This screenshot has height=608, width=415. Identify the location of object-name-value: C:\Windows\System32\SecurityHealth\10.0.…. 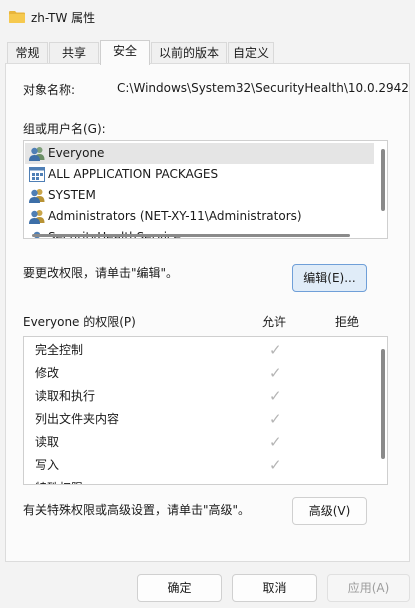
(263, 88).